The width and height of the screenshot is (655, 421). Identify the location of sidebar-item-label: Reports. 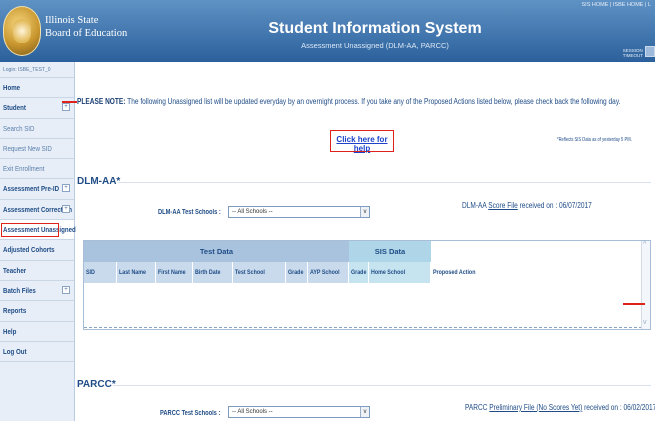
(15, 311).